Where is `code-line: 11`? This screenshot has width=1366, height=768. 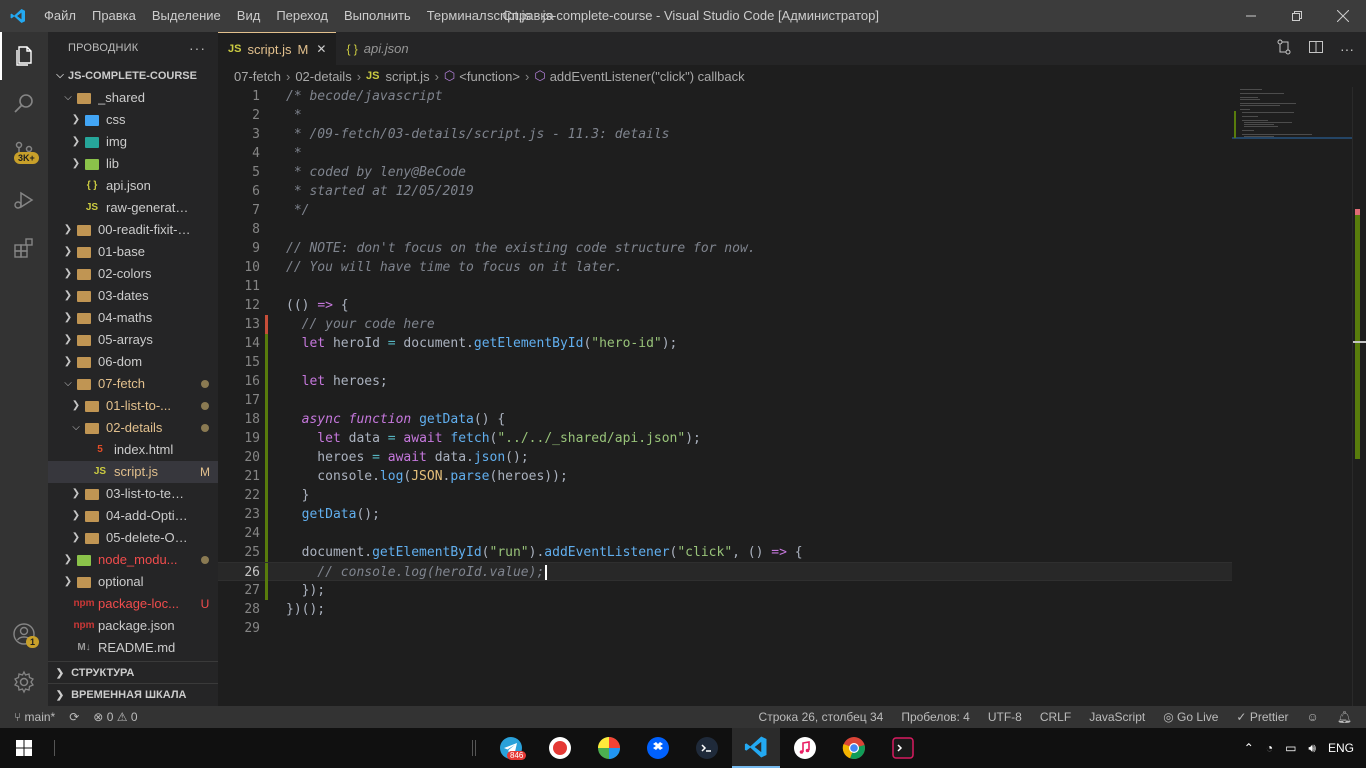
code-line: 11 is located at coordinates (725, 286).